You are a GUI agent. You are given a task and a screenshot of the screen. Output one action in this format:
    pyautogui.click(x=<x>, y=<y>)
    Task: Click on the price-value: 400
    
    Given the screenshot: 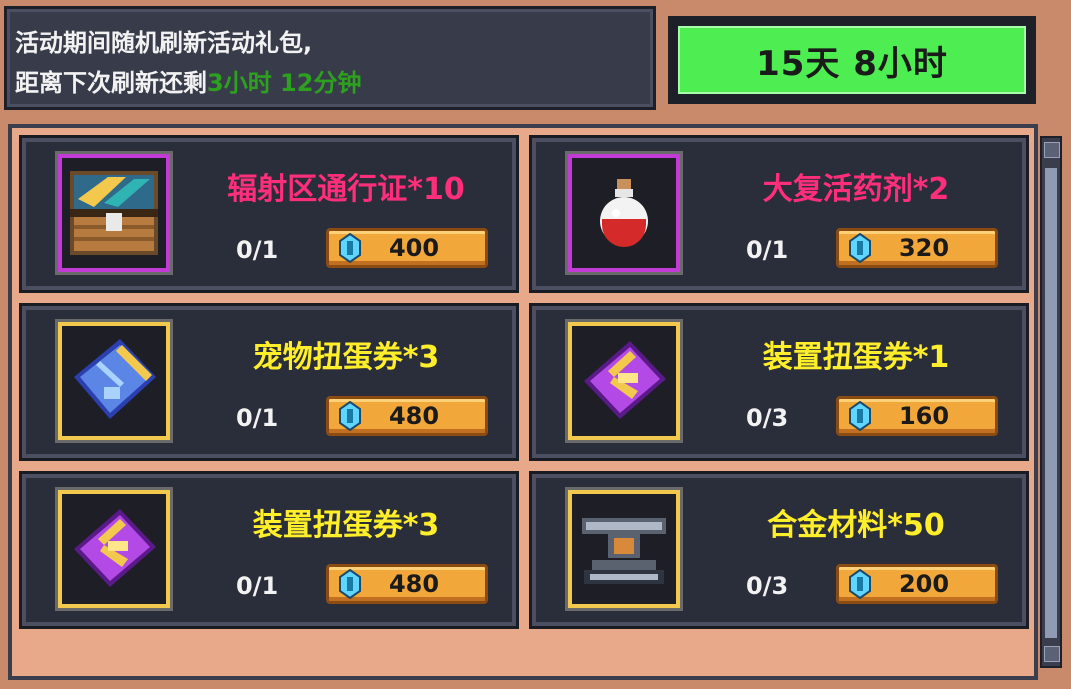 What is the action you would take?
    pyautogui.click(x=414, y=248)
    